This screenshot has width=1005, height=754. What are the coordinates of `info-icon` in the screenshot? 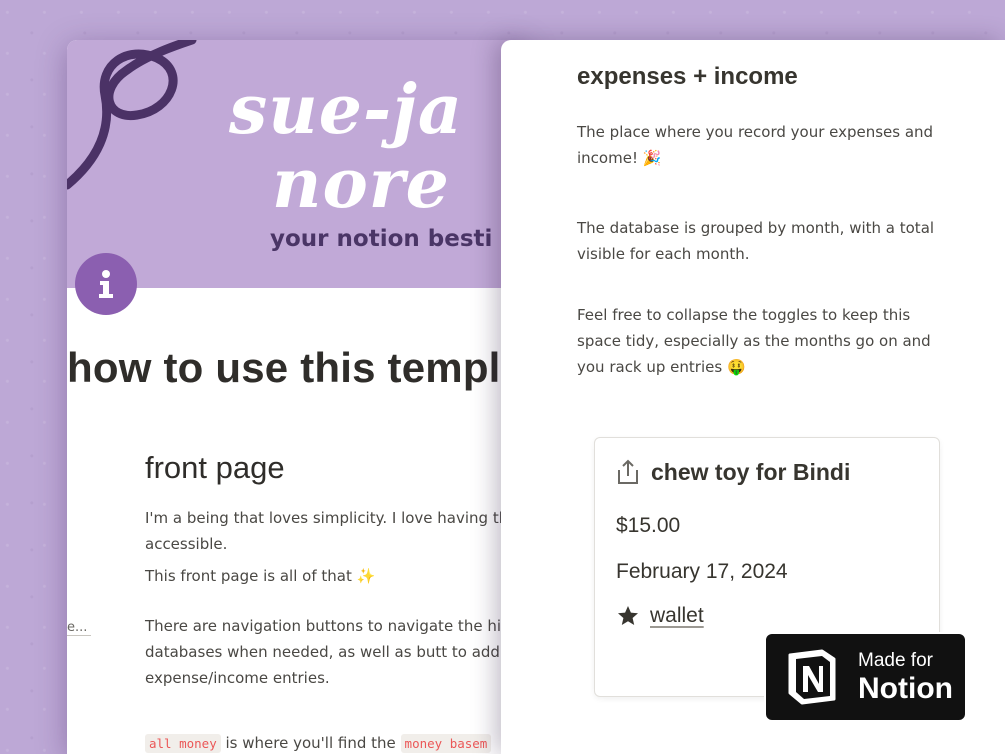 It's located at (106, 284).